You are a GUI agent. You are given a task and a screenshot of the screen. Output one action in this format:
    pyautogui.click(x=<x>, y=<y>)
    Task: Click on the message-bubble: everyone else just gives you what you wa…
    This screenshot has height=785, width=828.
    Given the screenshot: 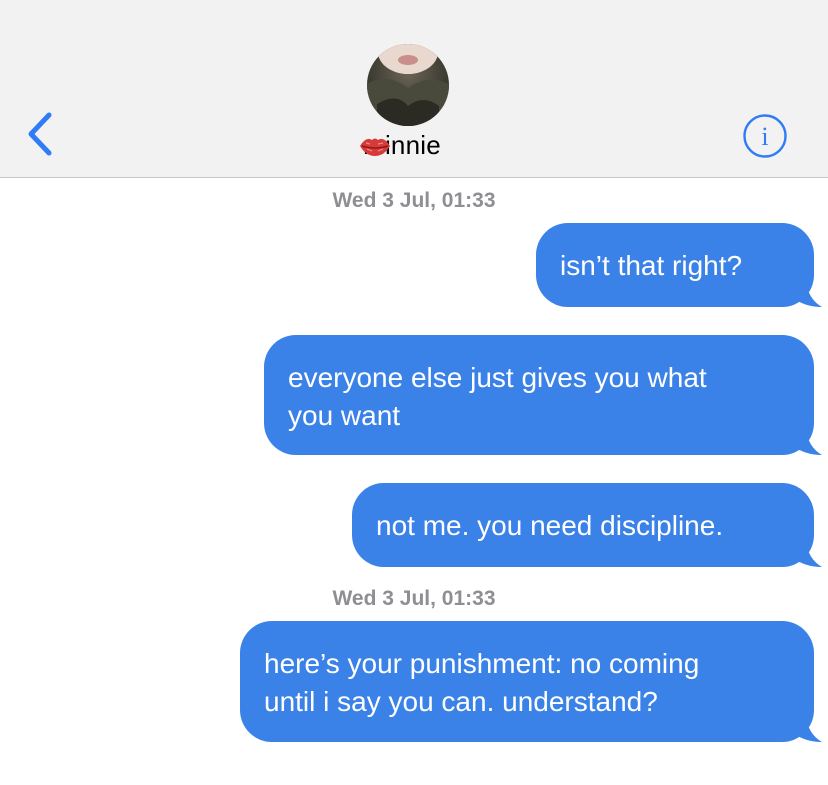 What is the action you would take?
    pyautogui.click(x=543, y=395)
    